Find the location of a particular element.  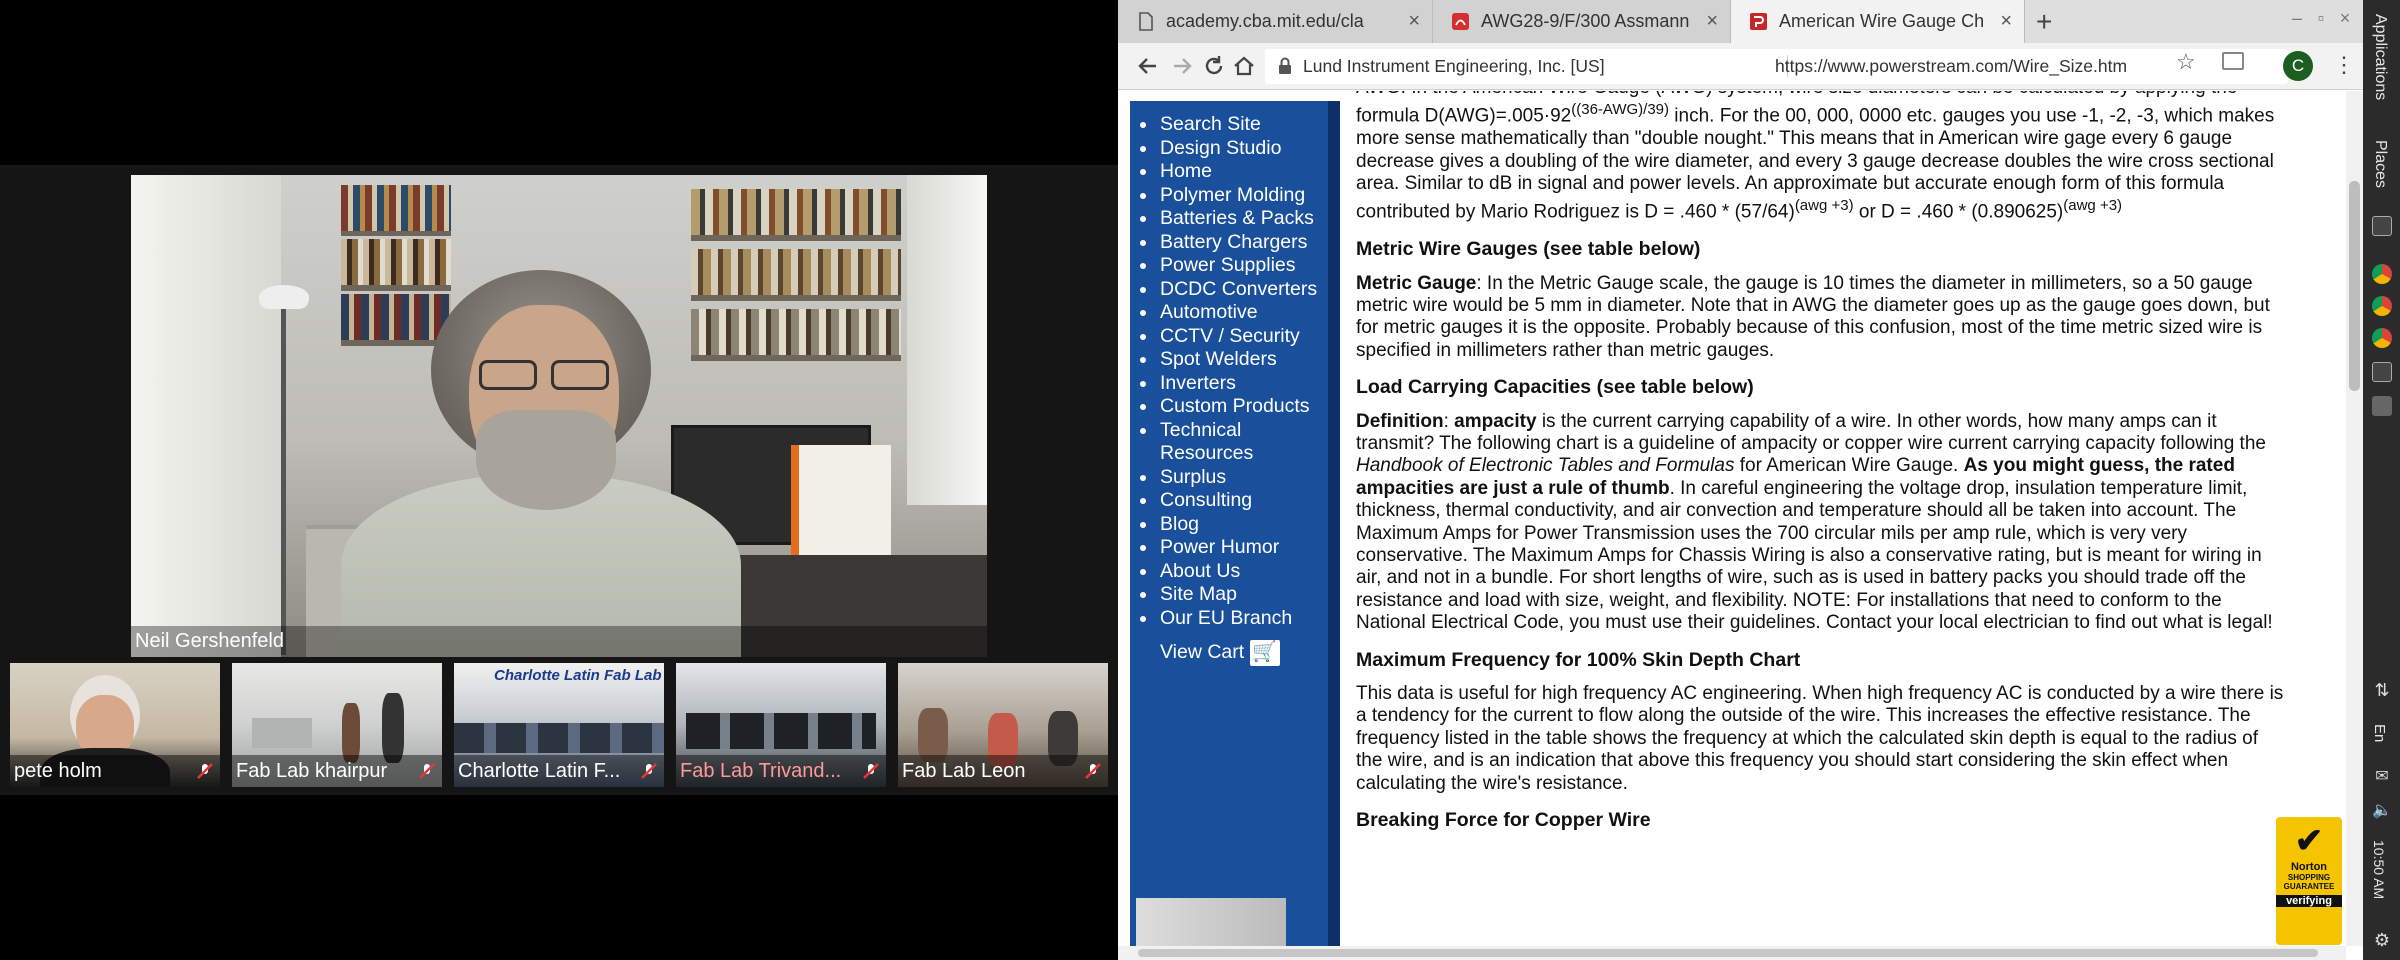

breaking-force-heading: Breaking Force for Copper Wire is located at coordinates (1503, 820).